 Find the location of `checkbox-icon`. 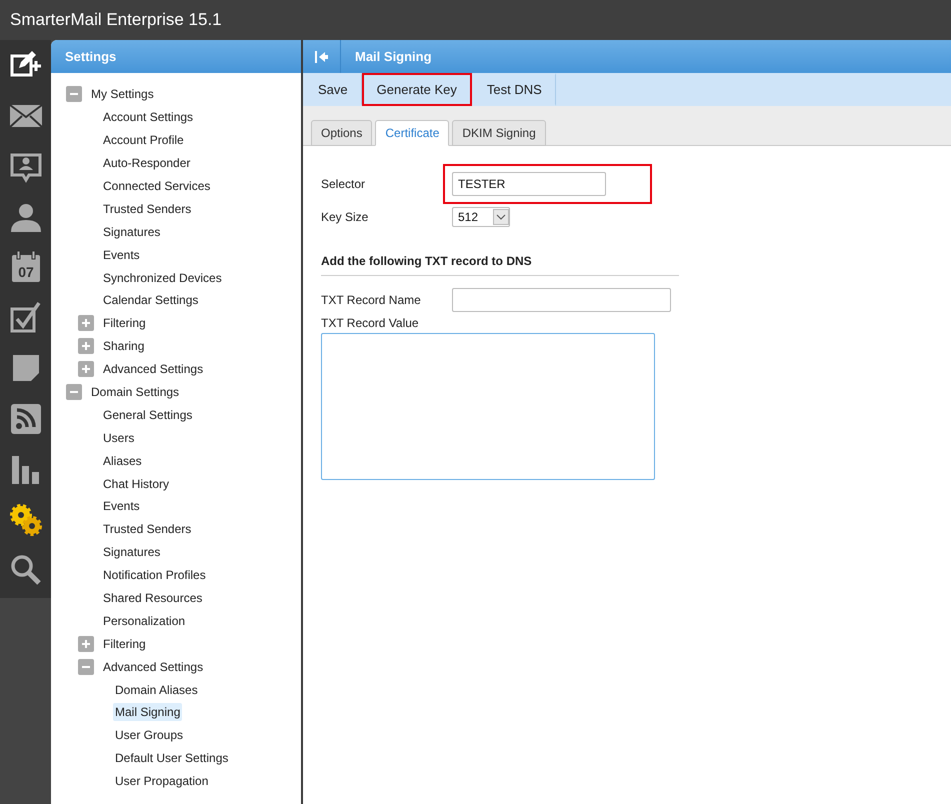

checkbox-icon is located at coordinates (25, 317).